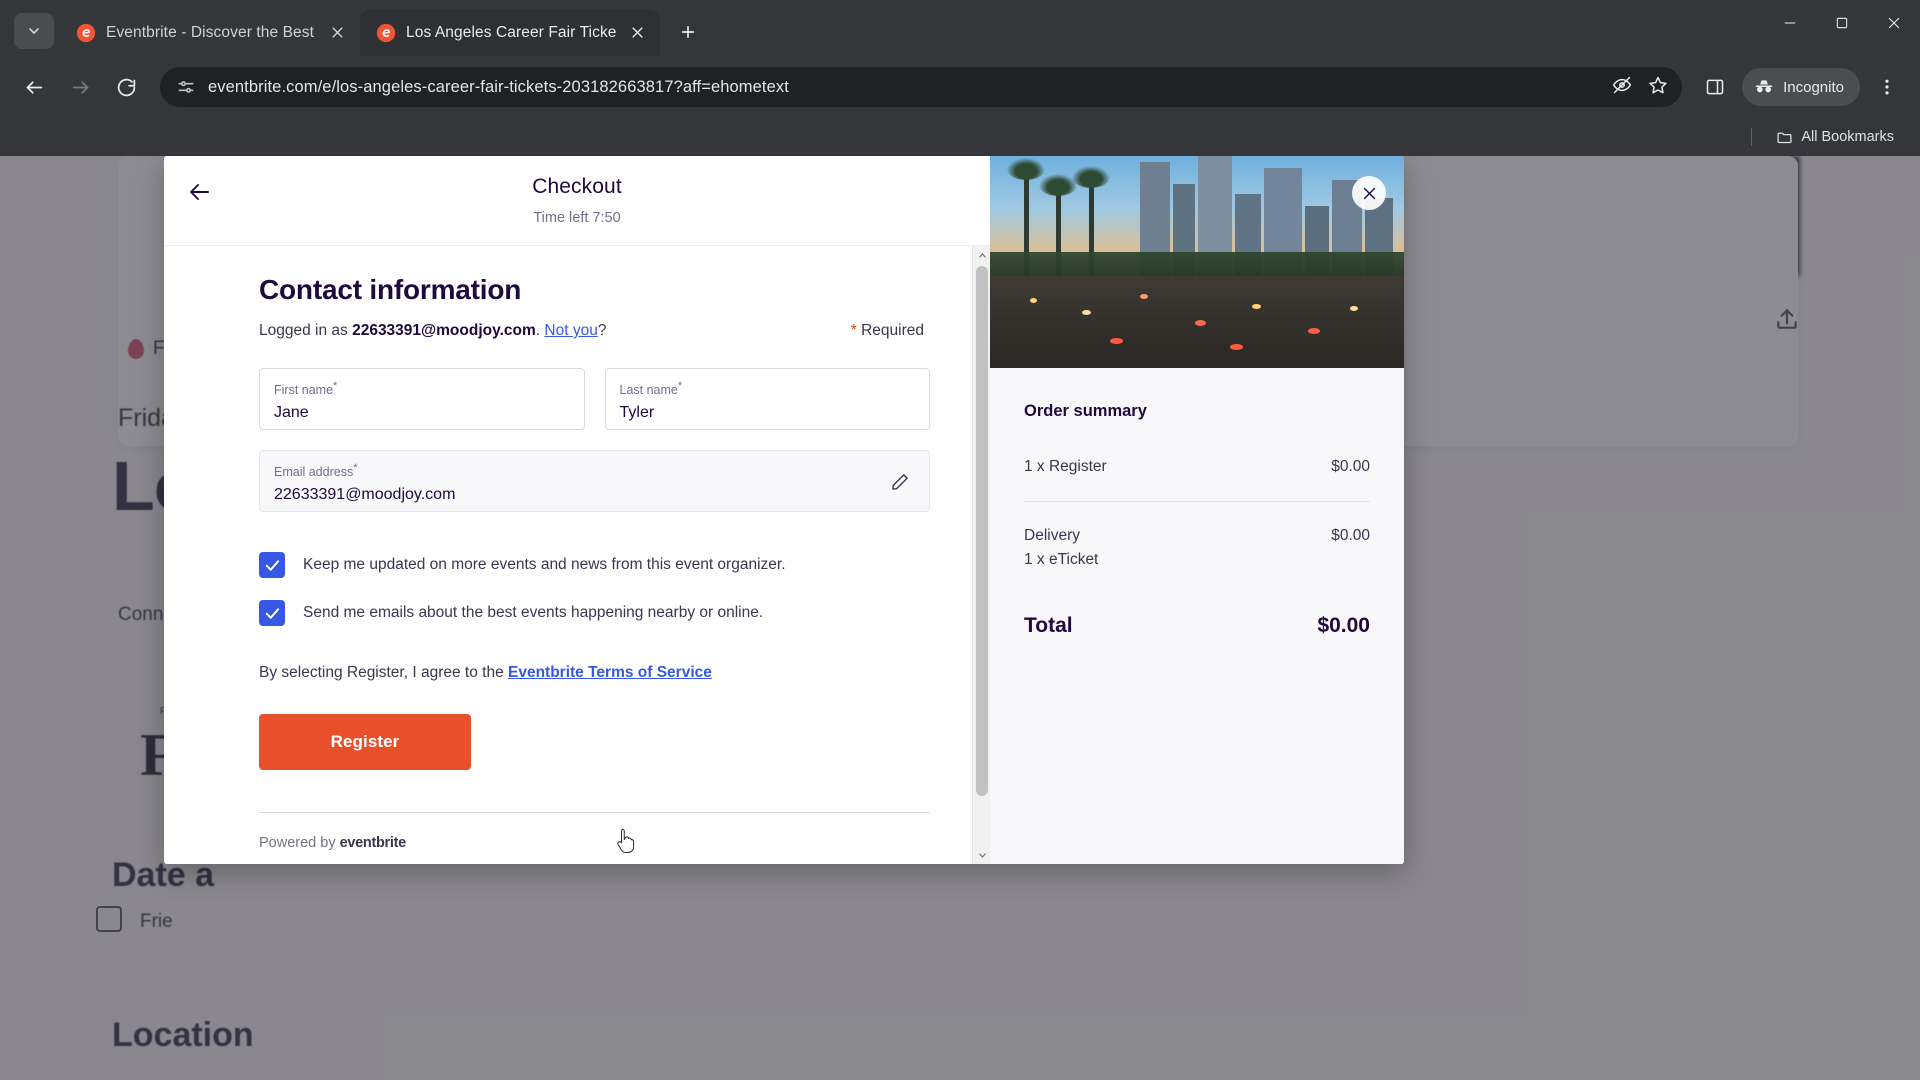 This screenshot has height=1080, width=1920. I want to click on order-line-item-name: 1 x Register, so click(1065, 466).